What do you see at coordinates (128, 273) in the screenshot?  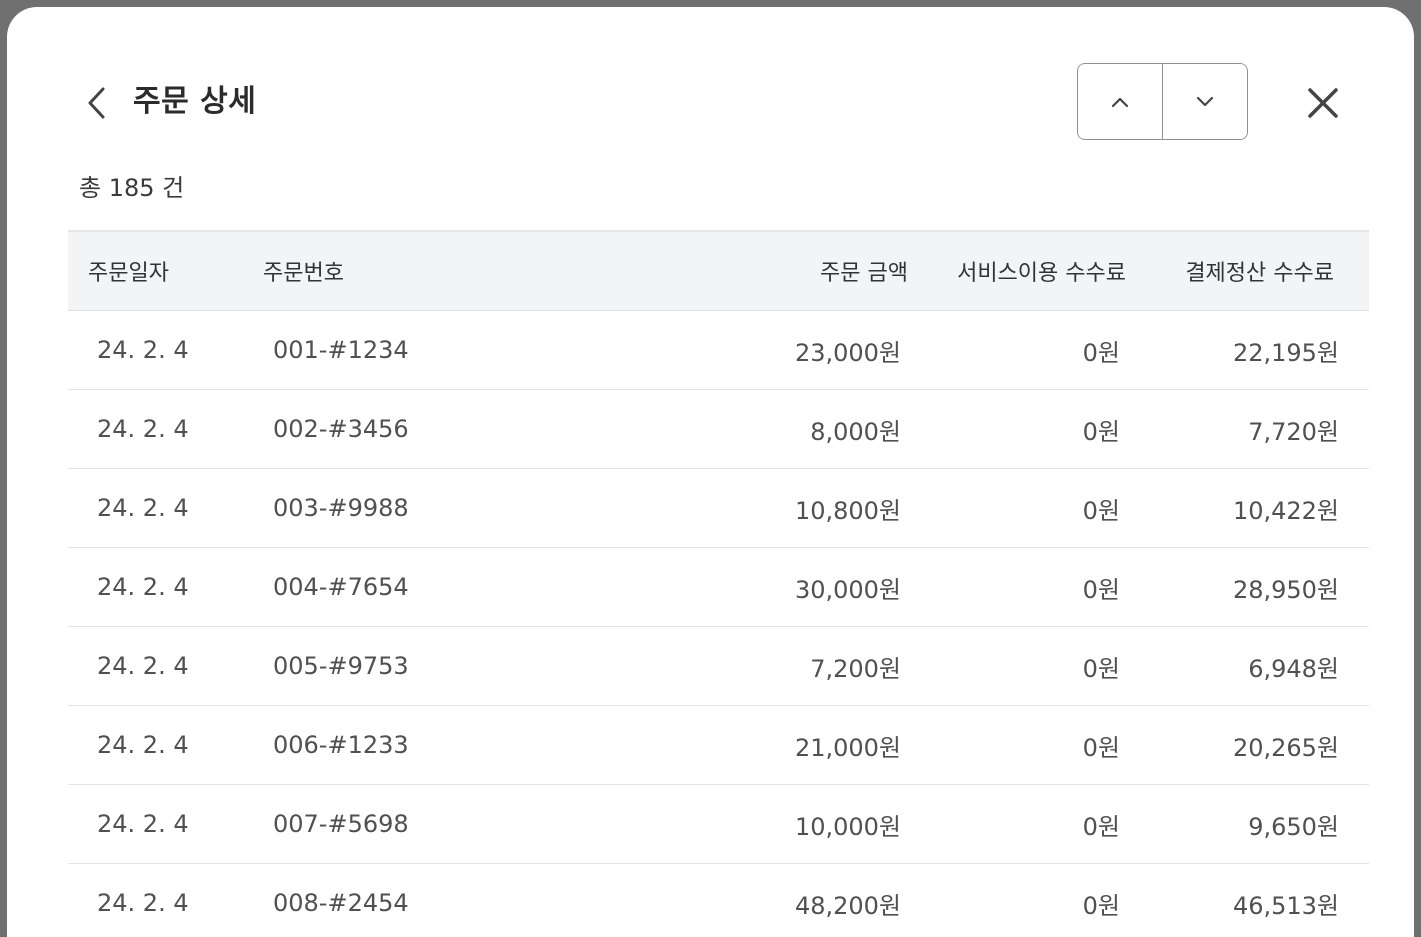 I see `column-header-order-date: 주문일자` at bounding box center [128, 273].